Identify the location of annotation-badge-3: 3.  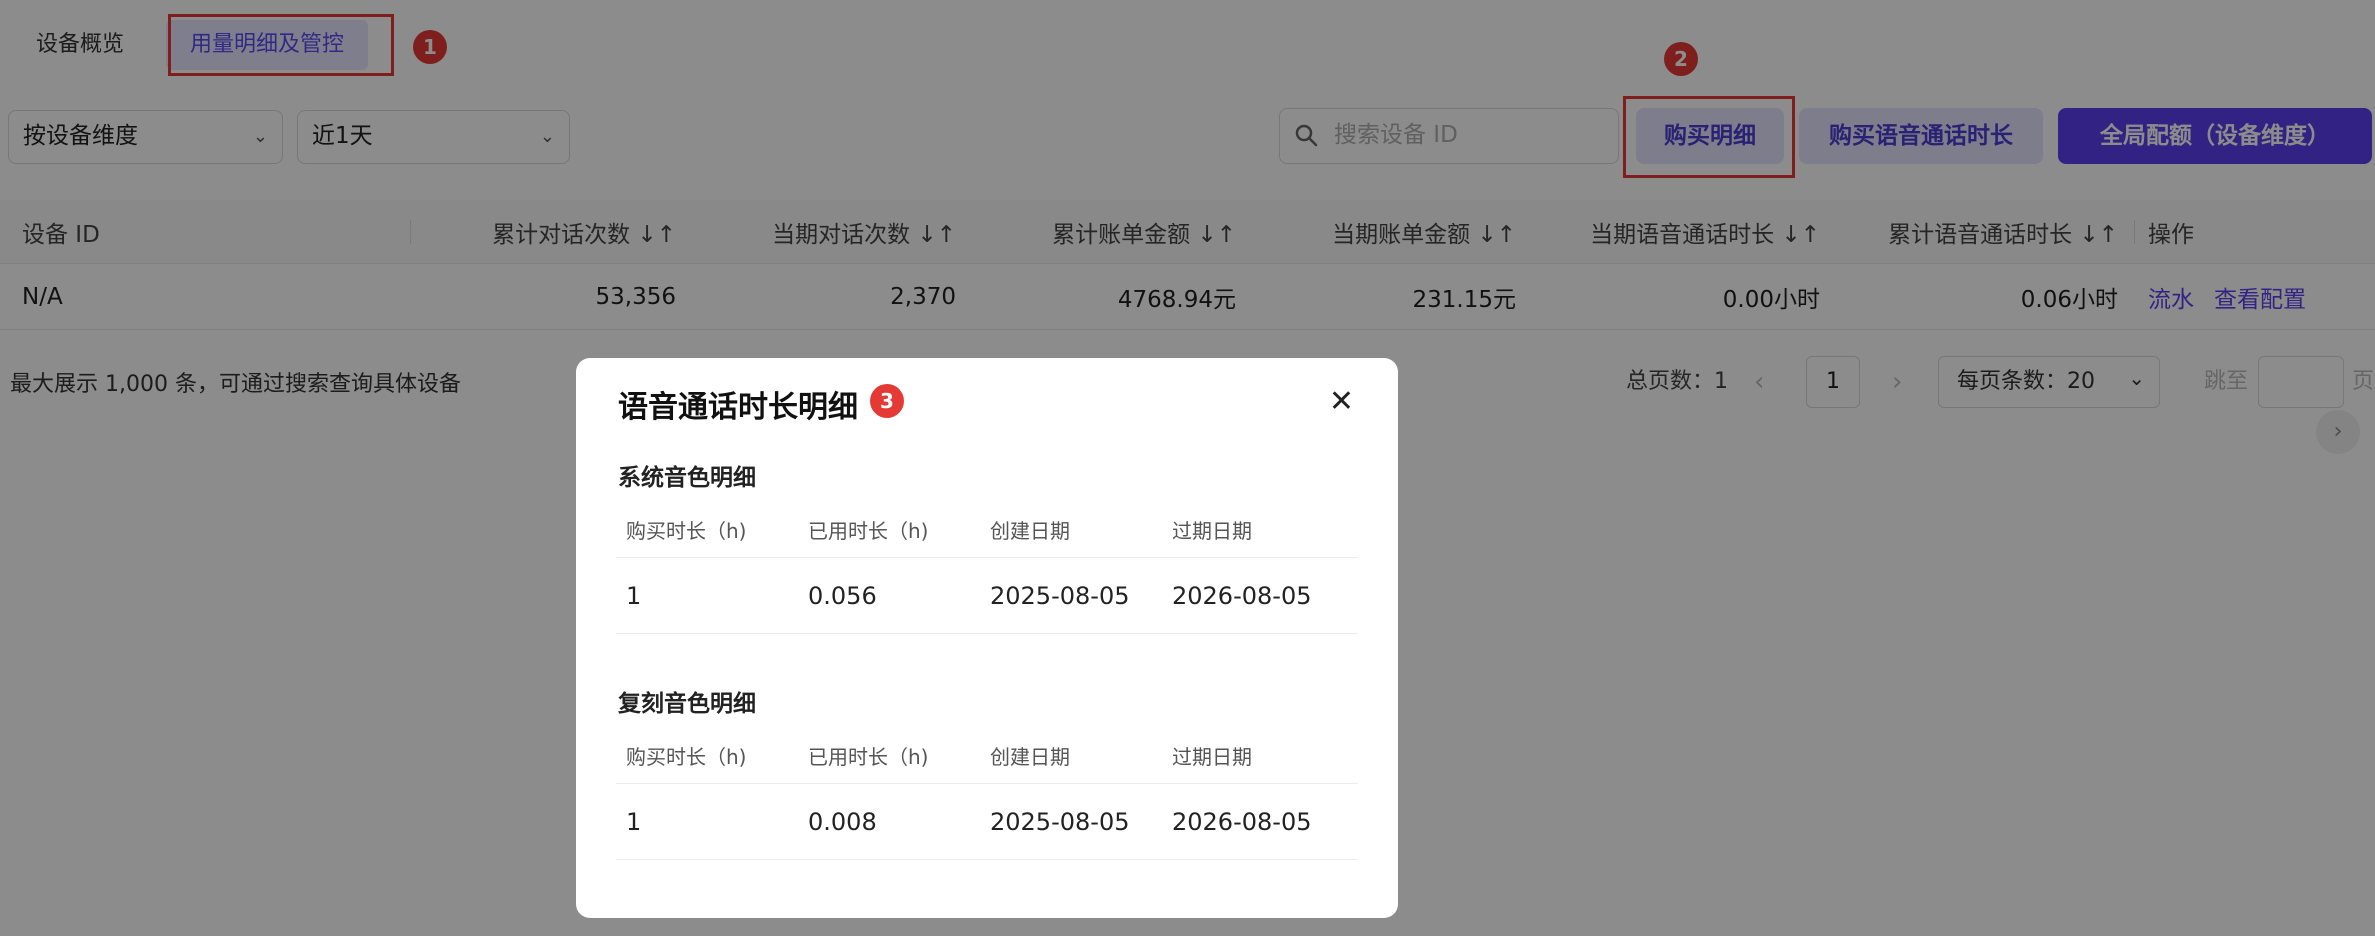
(887, 401).